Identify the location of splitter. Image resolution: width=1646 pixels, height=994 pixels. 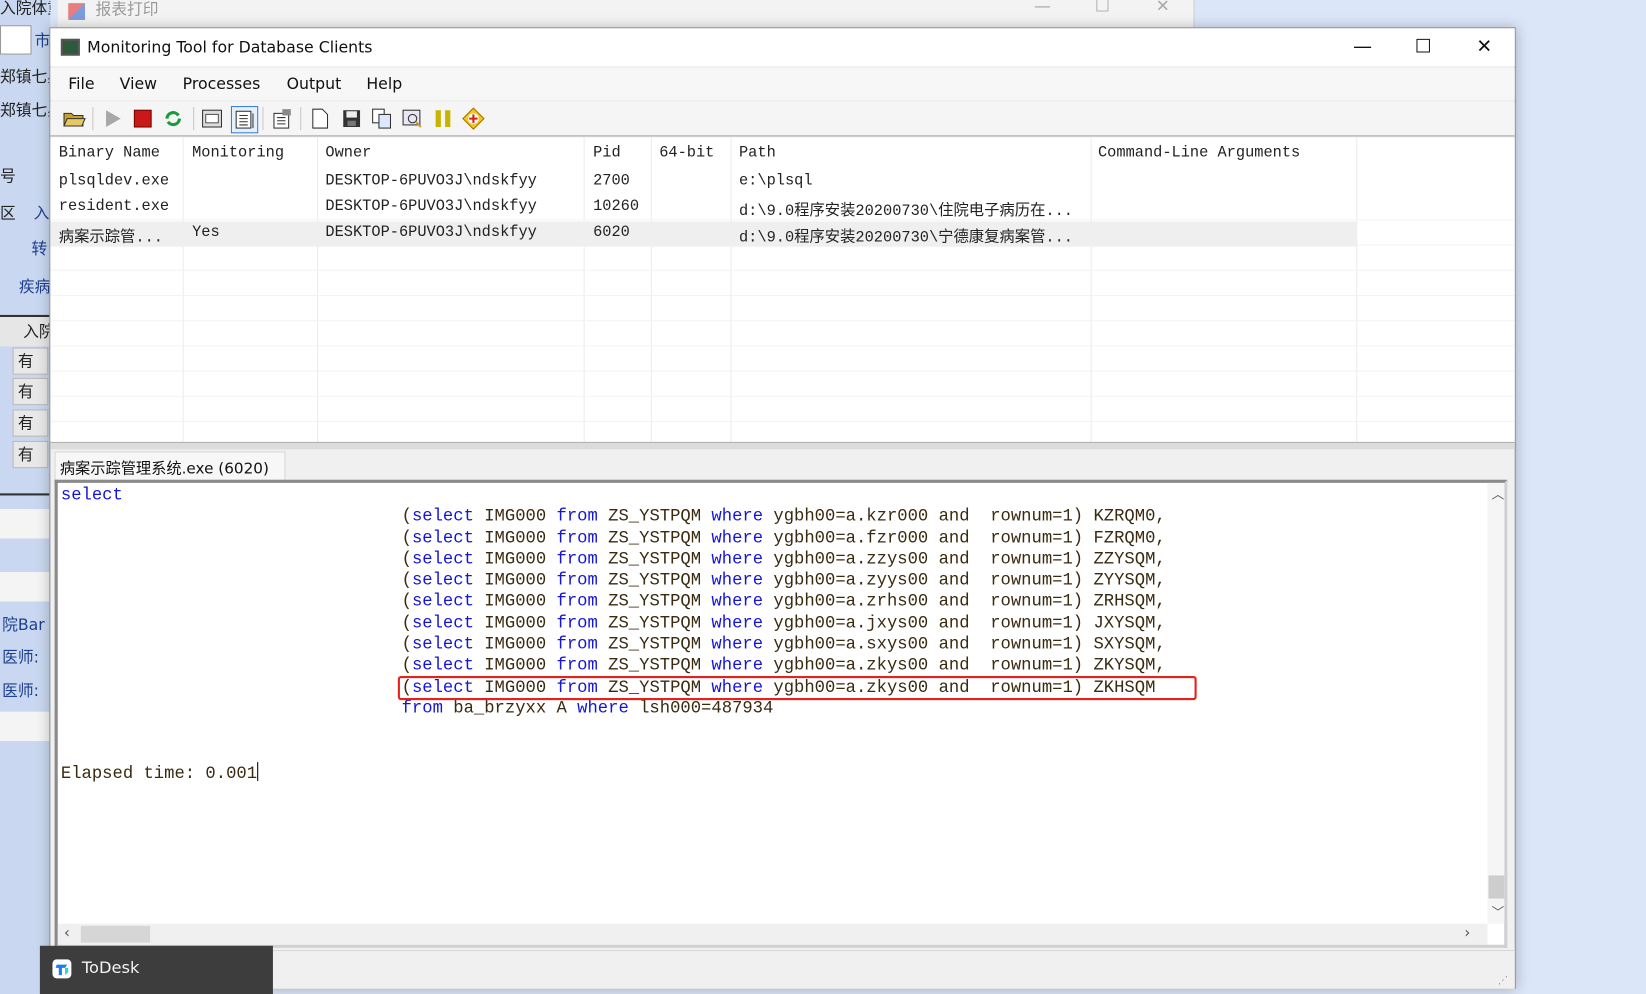
(782, 445).